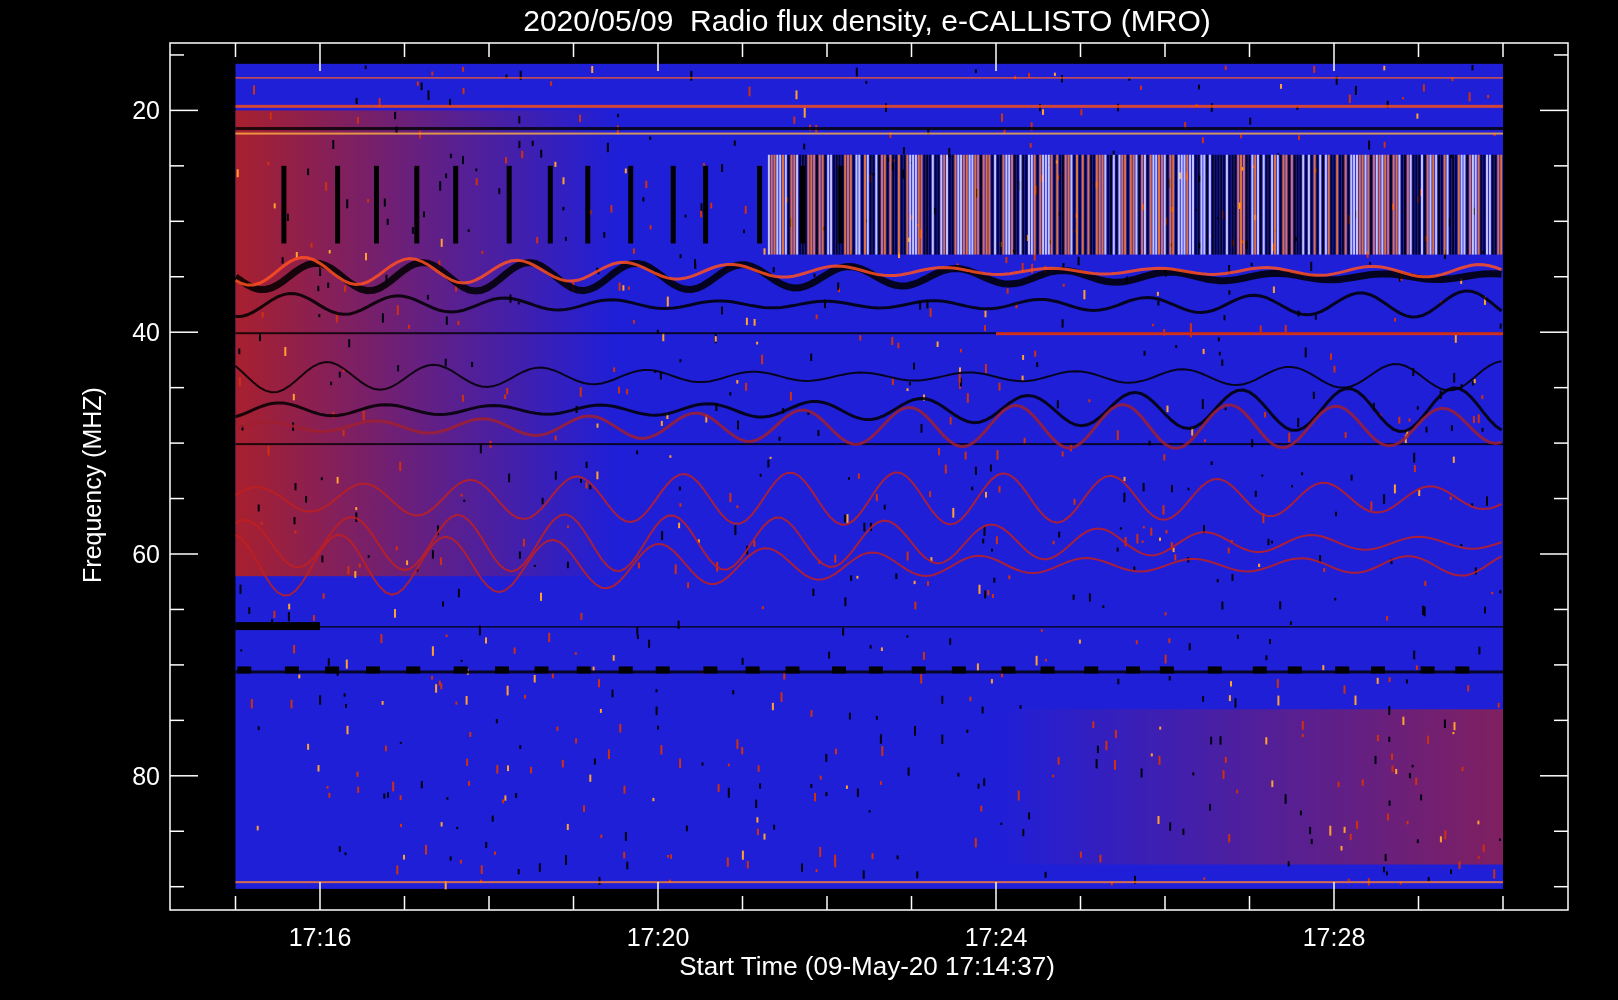  I want to click on x-tick-label: 17:24, so click(996, 937).